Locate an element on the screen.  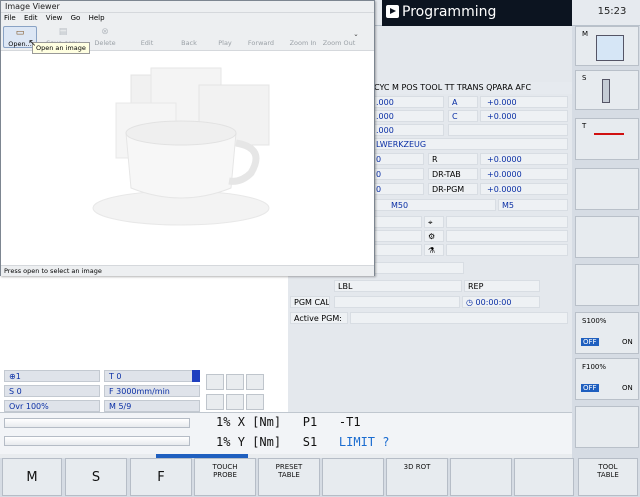
pgm-call-value is located at coordinates (397, 302).